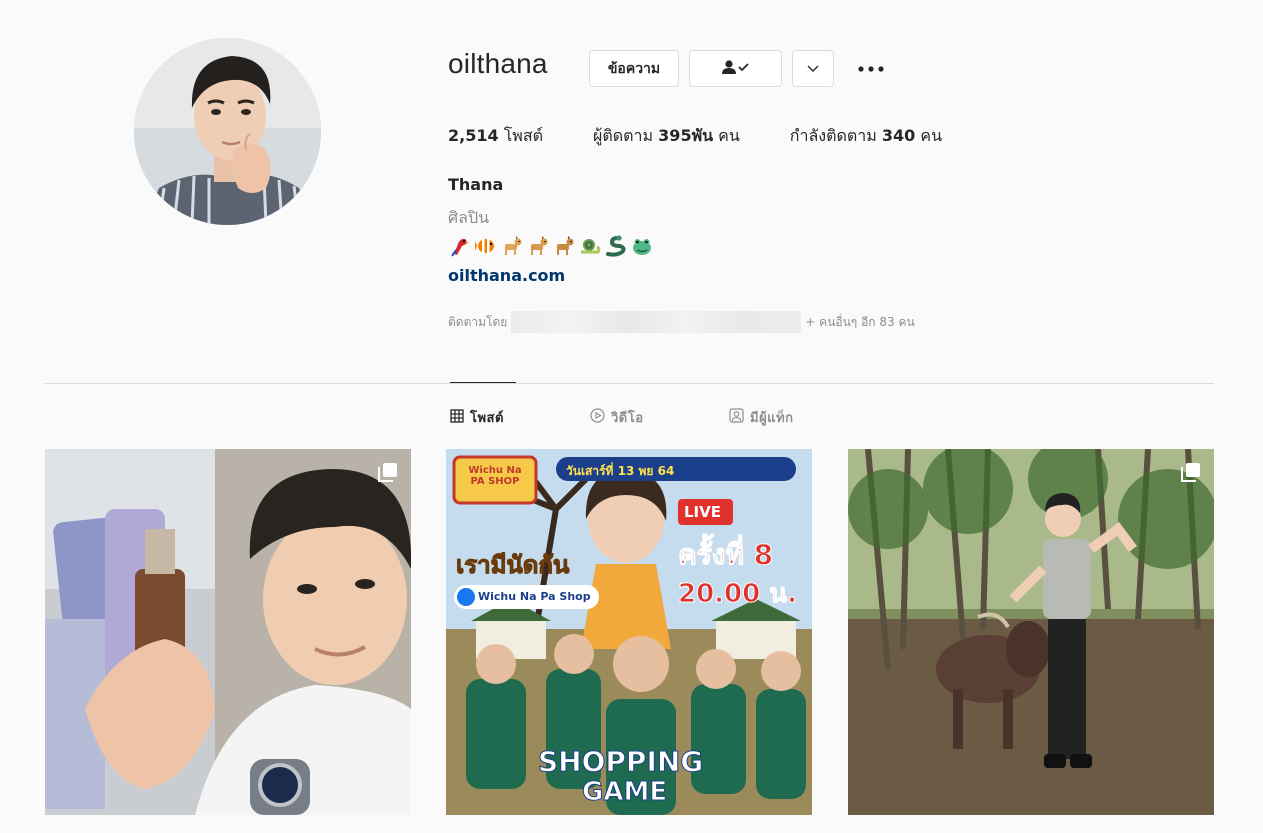  Describe the element at coordinates (729, 135) in the screenshot. I see `followers-unit: คน` at that location.